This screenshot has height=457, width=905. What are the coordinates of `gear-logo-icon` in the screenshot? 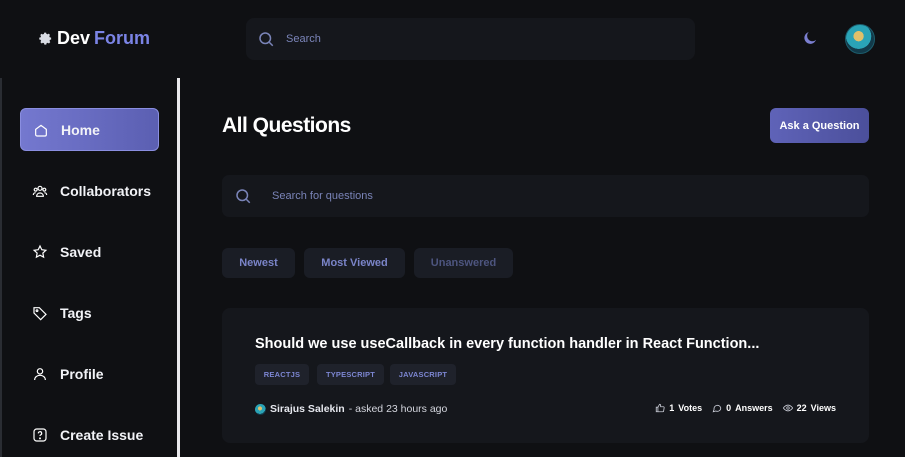 It's located at (45, 38).